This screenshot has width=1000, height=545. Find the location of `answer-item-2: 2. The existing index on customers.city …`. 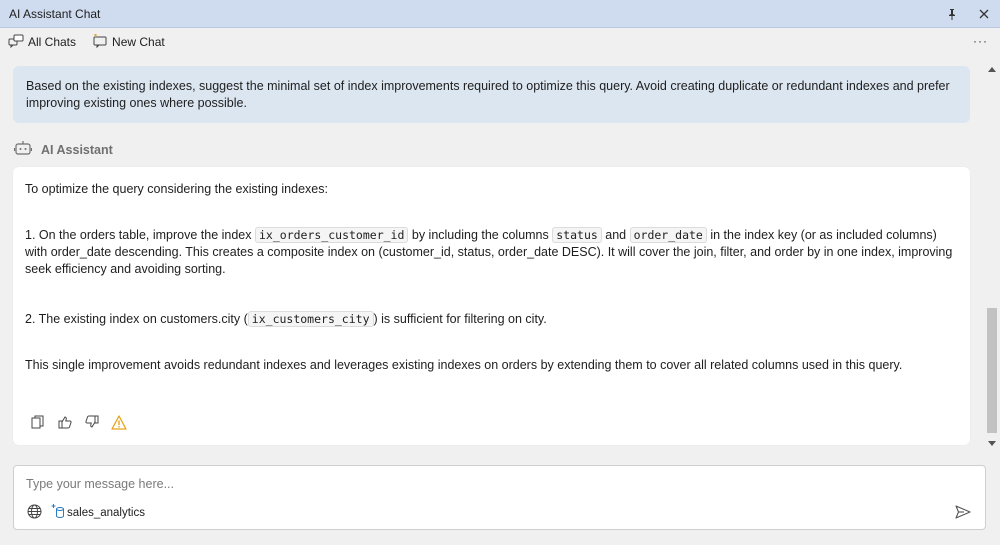

answer-item-2: 2. The existing index on customers.city … is located at coordinates (492, 319).